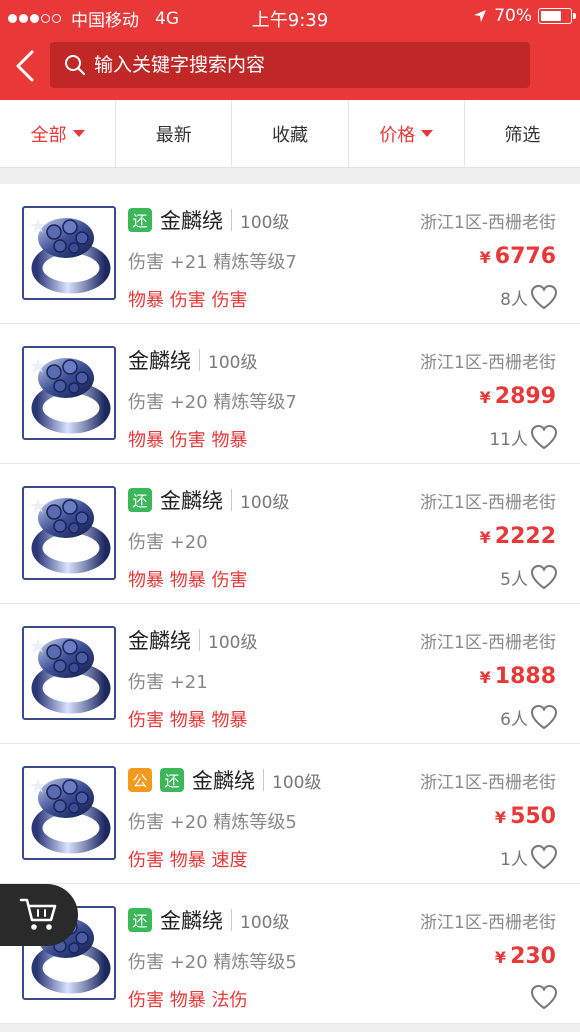 The width and height of the screenshot is (580, 1032). Describe the element at coordinates (529, 297) in the screenshot. I see `favorite-area: 8人` at that location.